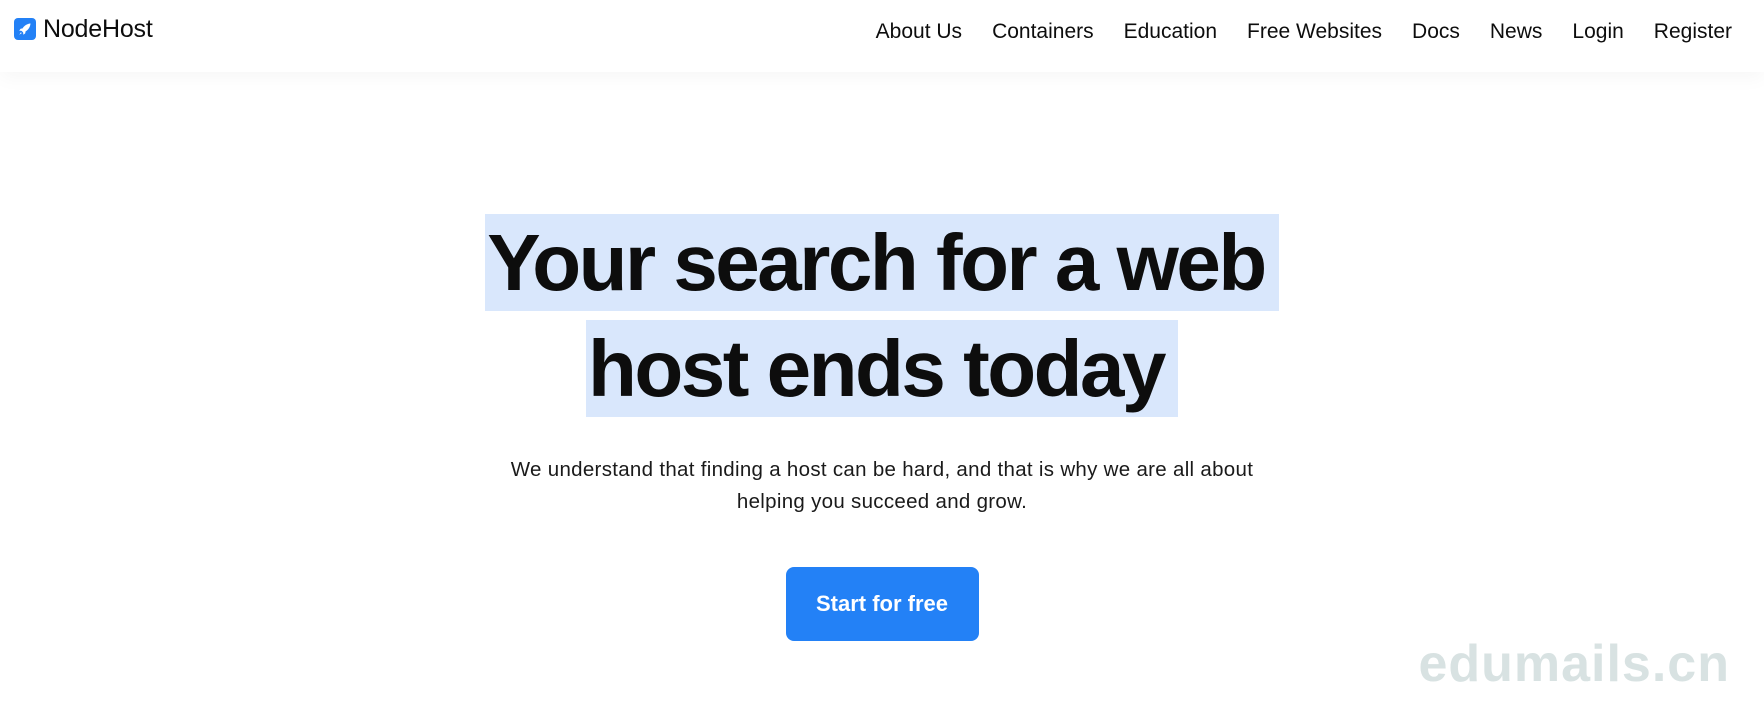 This screenshot has height=711, width=1764. I want to click on nav-item-register: Register, so click(1693, 32).